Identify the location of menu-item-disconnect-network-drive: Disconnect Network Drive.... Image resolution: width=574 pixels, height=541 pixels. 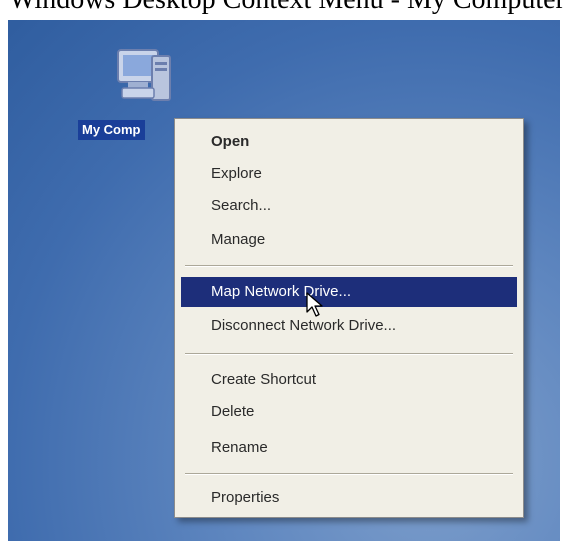
(349, 326).